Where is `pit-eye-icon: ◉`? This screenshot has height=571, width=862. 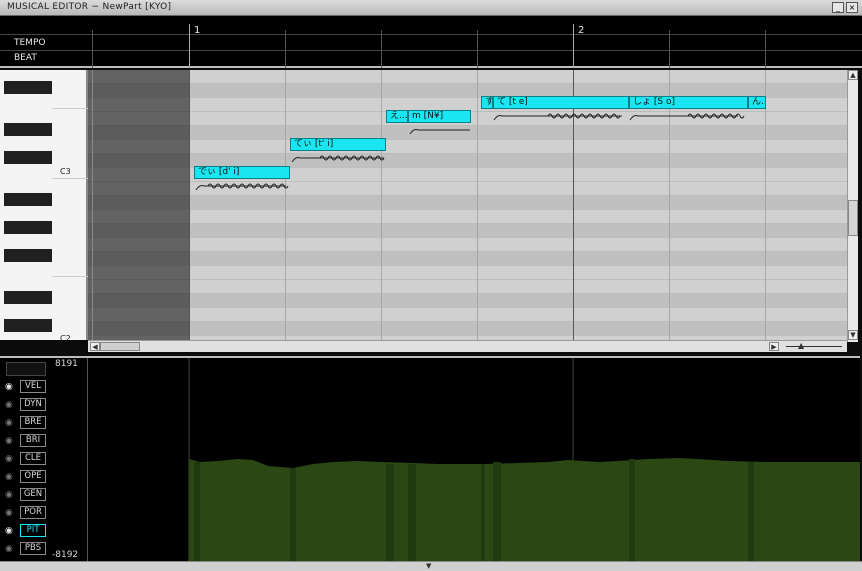
pit-eye-icon: ◉ is located at coordinates (9, 531).